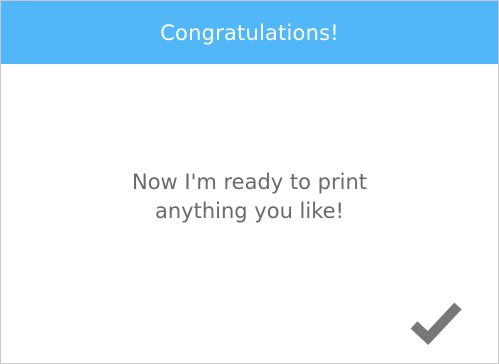  I want to click on message-line-2: anything you like!, so click(249, 211).